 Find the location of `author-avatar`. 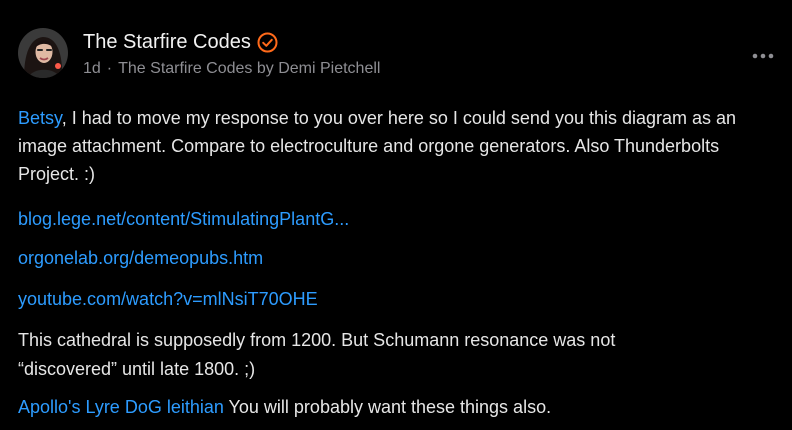

author-avatar is located at coordinates (43, 53).